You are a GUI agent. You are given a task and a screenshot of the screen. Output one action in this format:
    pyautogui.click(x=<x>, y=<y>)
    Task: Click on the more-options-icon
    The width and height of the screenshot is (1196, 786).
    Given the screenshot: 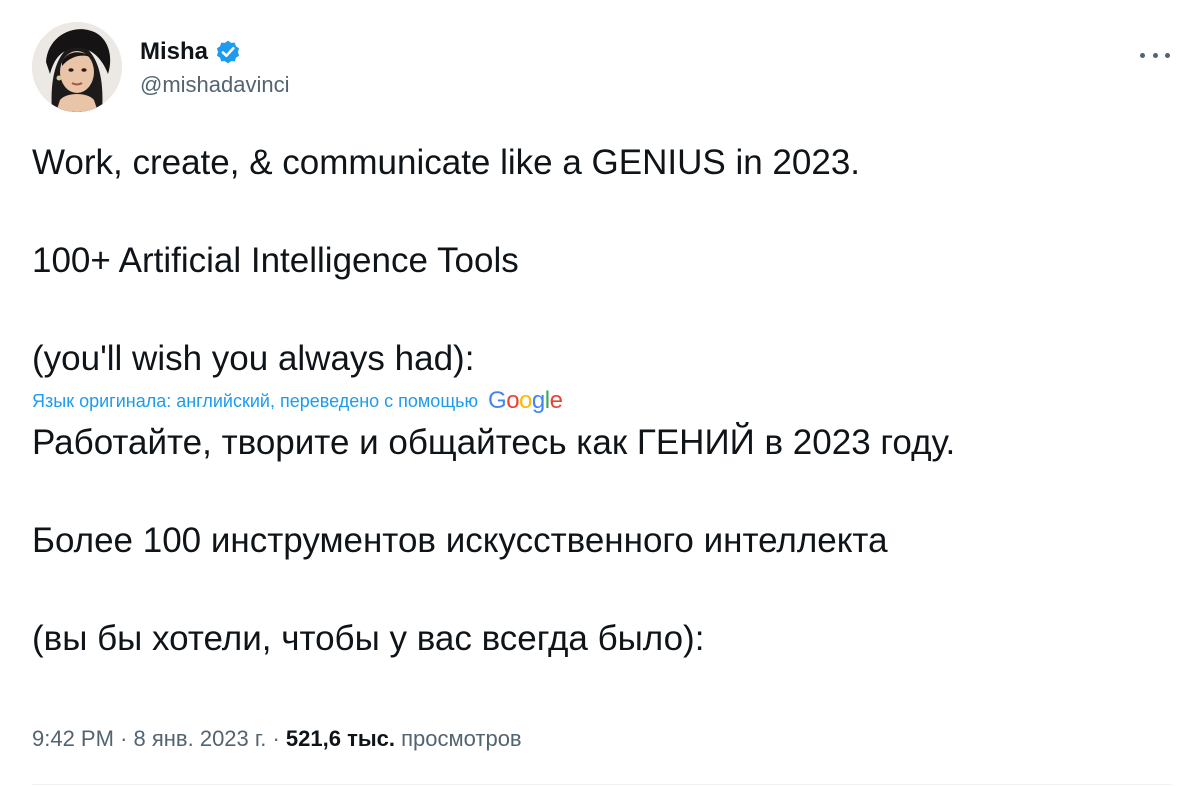 What is the action you would take?
    pyautogui.click(x=1155, y=55)
    